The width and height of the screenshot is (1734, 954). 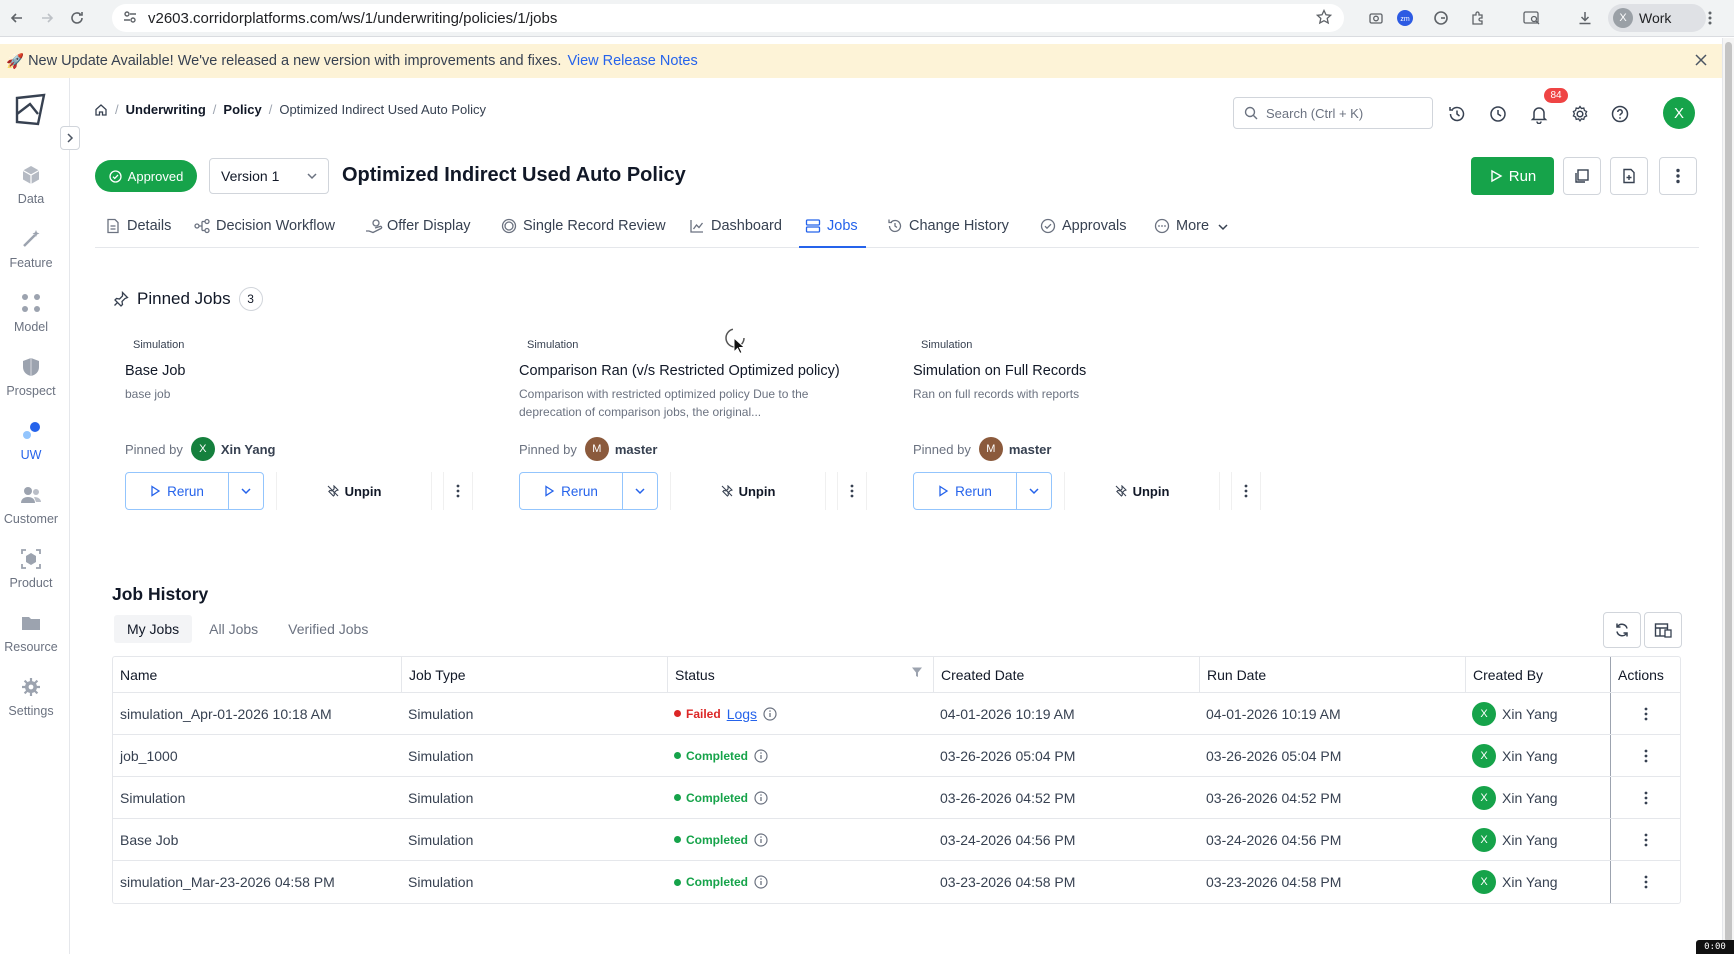 I want to click on tab-my-jobs: My Jobs, so click(x=153, y=629).